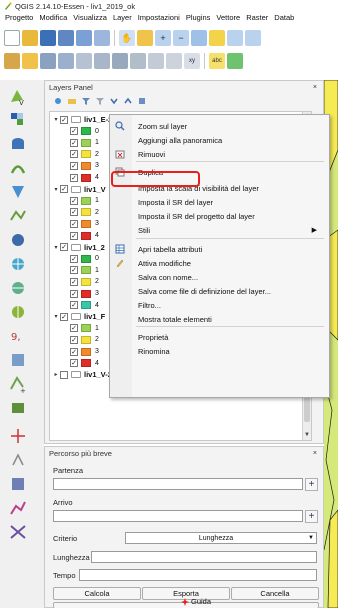 This screenshot has width=338, height=608. What do you see at coordinates (100, 101) in the screenshot?
I see `filter-expression-icon` at bounding box center [100, 101].